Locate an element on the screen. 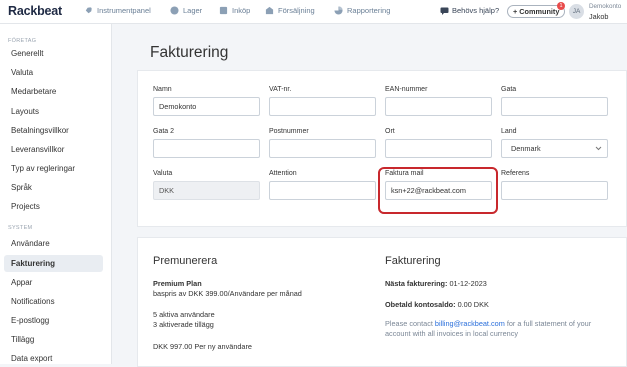 This screenshot has height=367, width=627. nav-label: Försäljning is located at coordinates (296, 10).